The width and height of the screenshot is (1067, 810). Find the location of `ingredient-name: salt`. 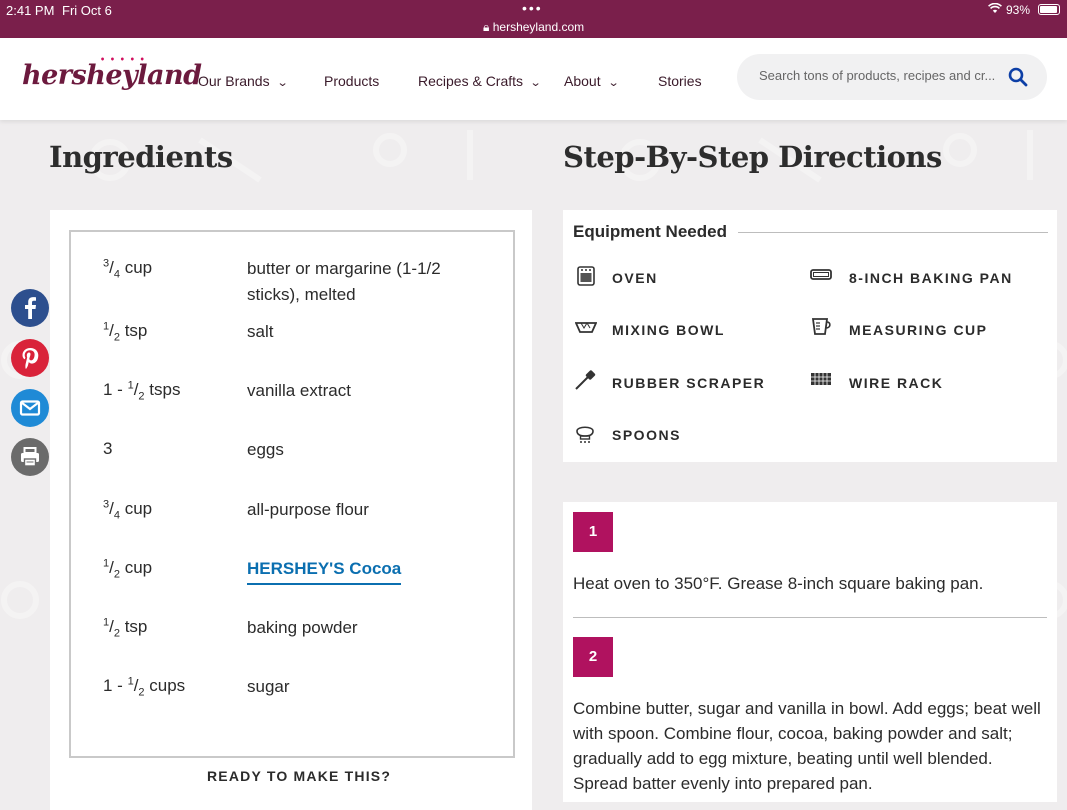

ingredient-name: salt is located at coordinates (260, 331).